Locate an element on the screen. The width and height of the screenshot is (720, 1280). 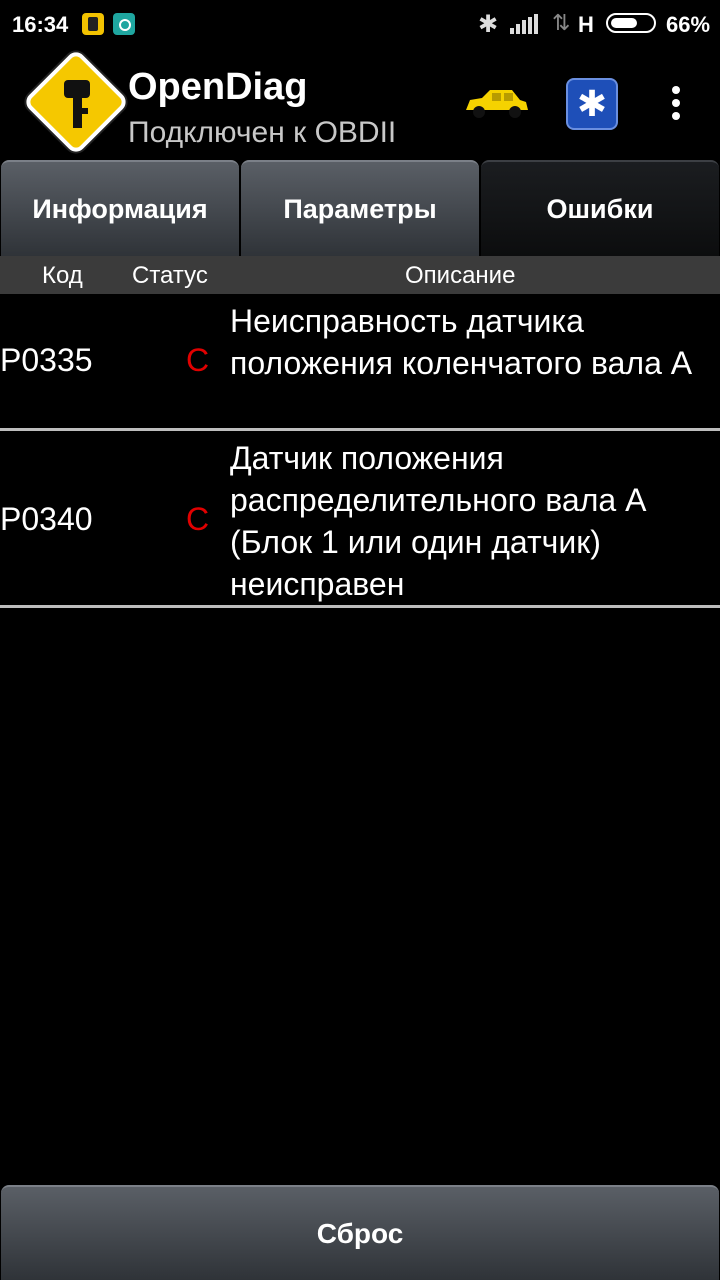
column-header-code: Код is located at coordinates (62, 275).